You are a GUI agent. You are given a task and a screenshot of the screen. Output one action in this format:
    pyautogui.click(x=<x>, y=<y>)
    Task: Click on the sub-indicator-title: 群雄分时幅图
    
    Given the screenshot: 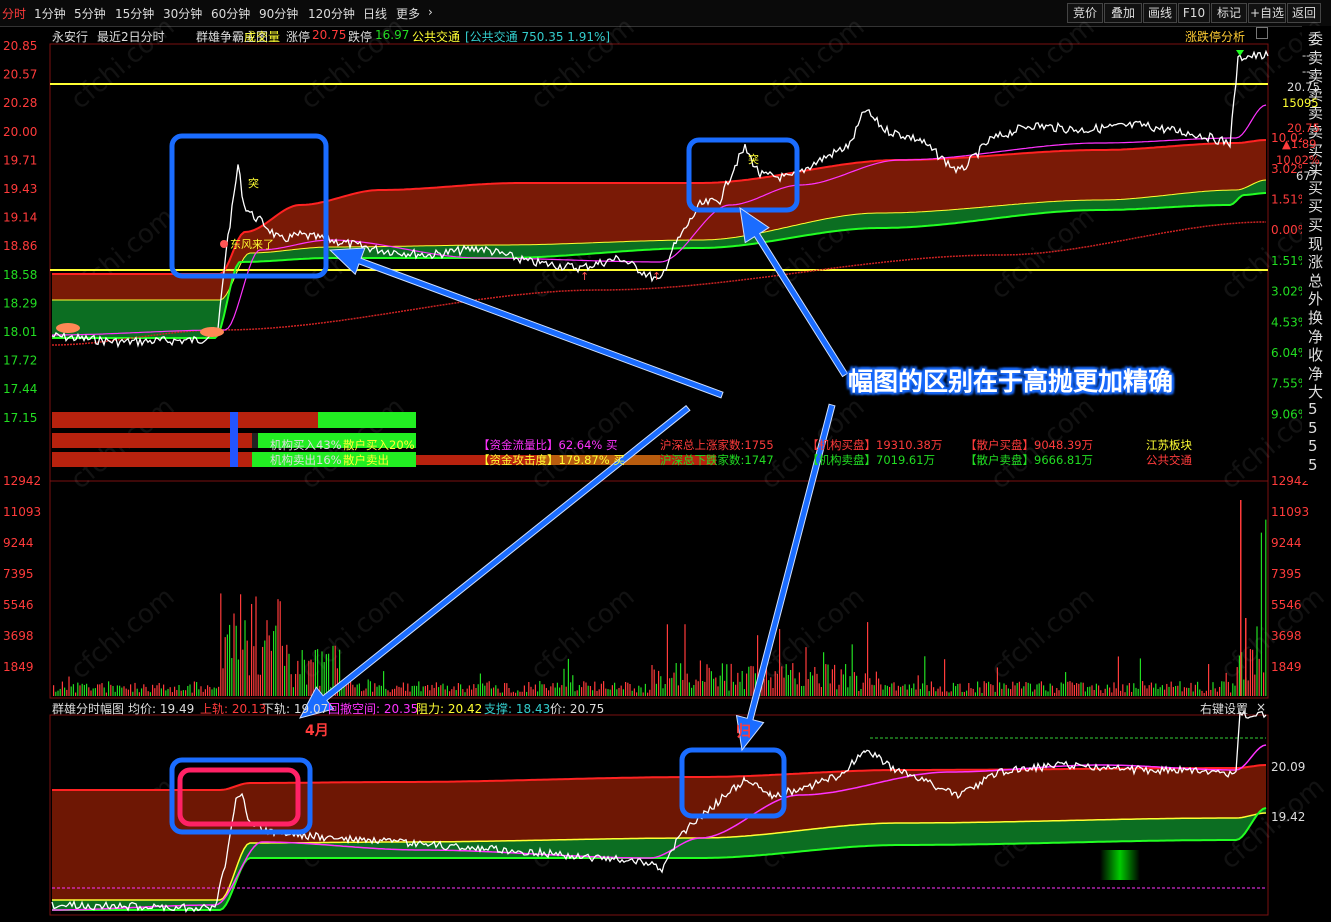 What is the action you would take?
    pyautogui.click(x=88, y=708)
    